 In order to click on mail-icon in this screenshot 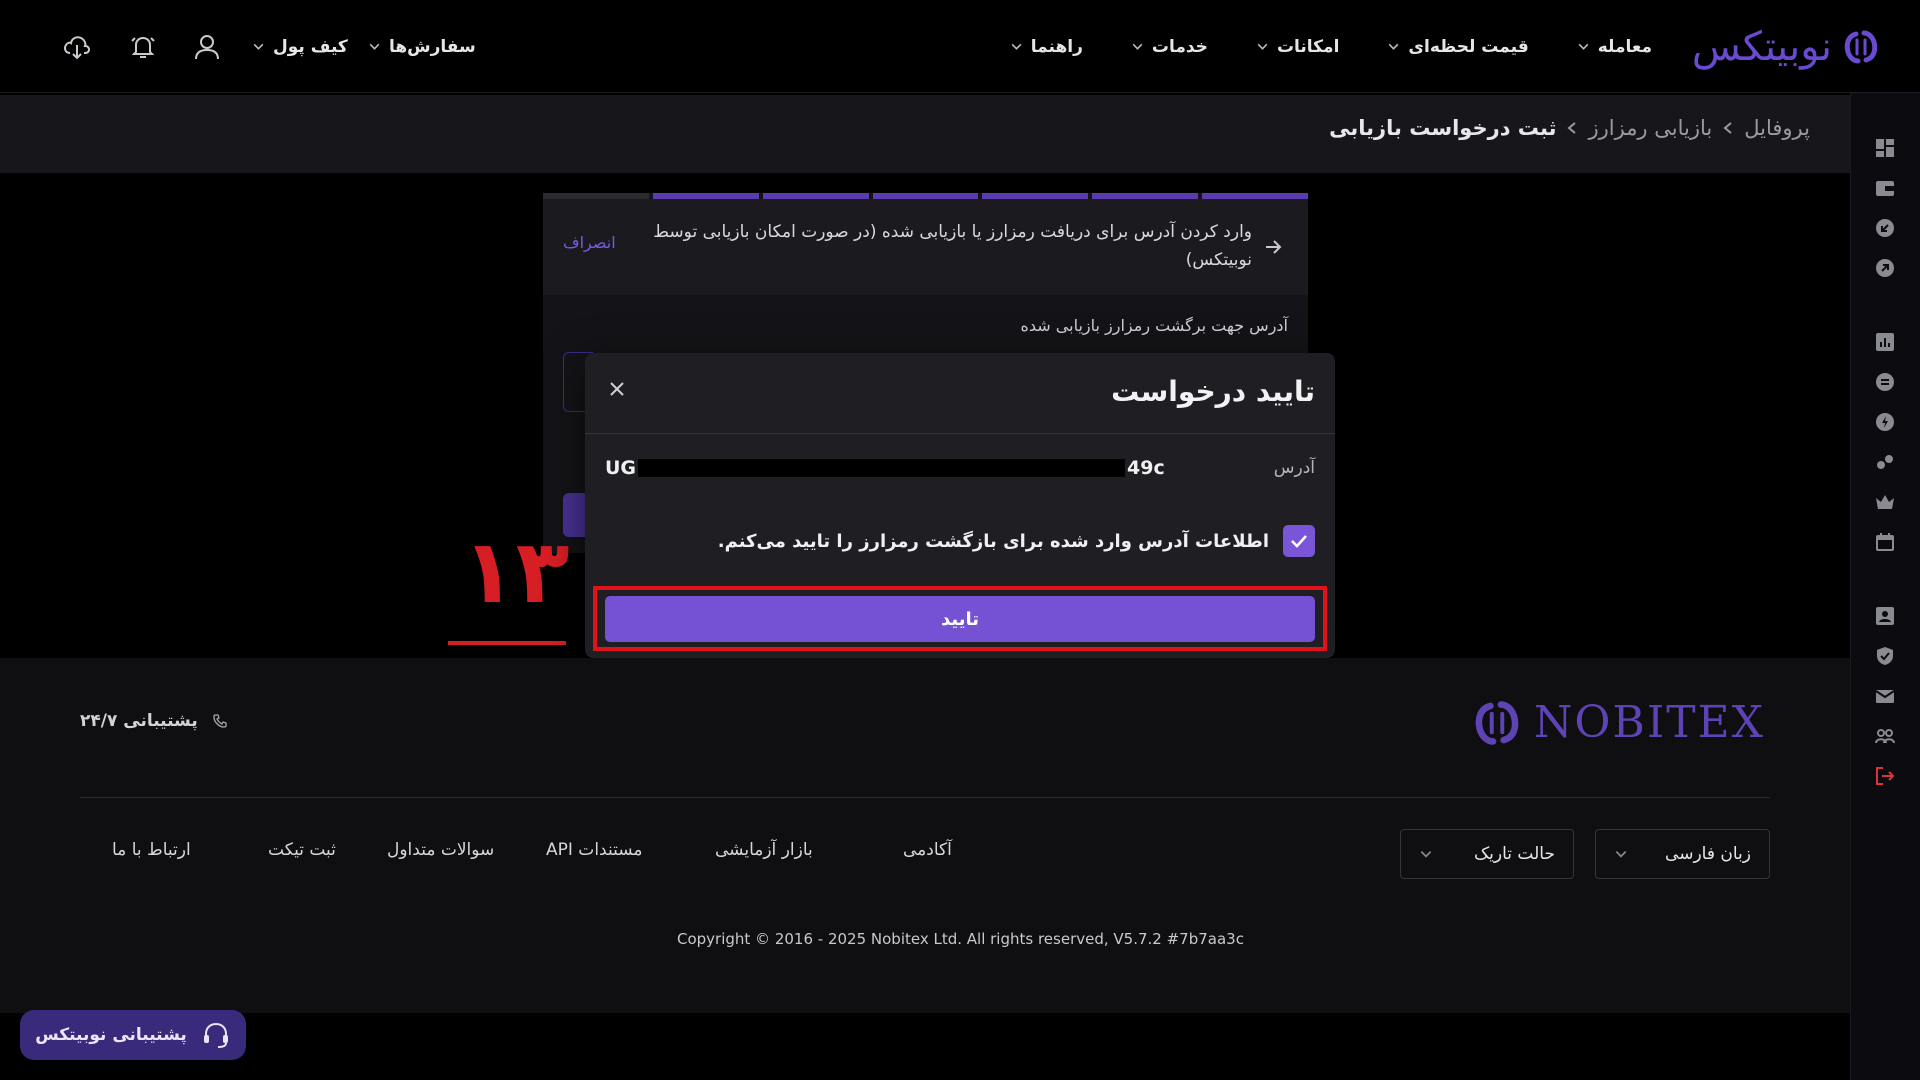, I will do `click(1885, 696)`.